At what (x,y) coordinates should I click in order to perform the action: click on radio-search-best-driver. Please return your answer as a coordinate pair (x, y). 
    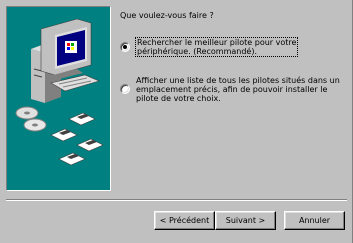
    Looking at the image, I should click on (125, 47).